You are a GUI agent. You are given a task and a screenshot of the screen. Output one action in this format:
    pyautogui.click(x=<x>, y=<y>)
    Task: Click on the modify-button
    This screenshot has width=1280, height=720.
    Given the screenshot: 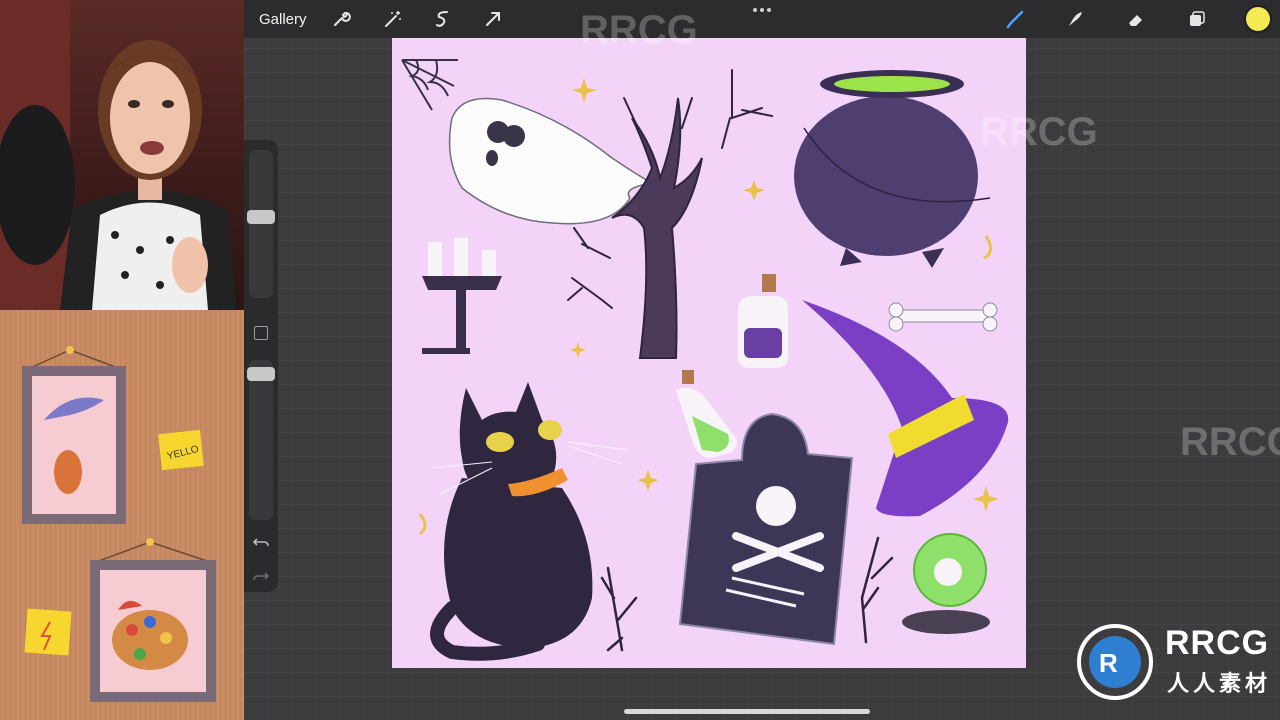 What is the action you would take?
    pyautogui.click(x=261, y=333)
    